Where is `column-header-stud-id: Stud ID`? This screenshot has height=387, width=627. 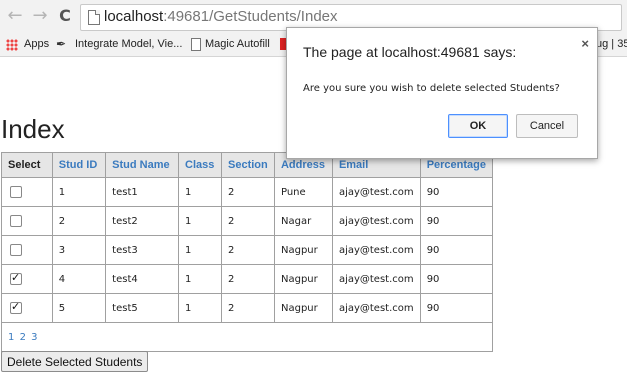
column-header-stud-id: Stud ID is located at coordinates (79, 165).